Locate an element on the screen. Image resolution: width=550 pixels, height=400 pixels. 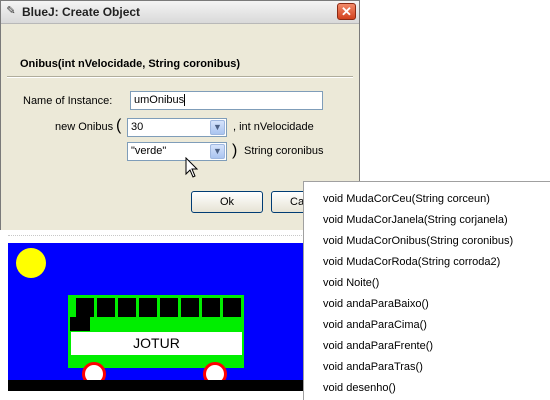
dotted-separator is located at coordinates (156, 235).